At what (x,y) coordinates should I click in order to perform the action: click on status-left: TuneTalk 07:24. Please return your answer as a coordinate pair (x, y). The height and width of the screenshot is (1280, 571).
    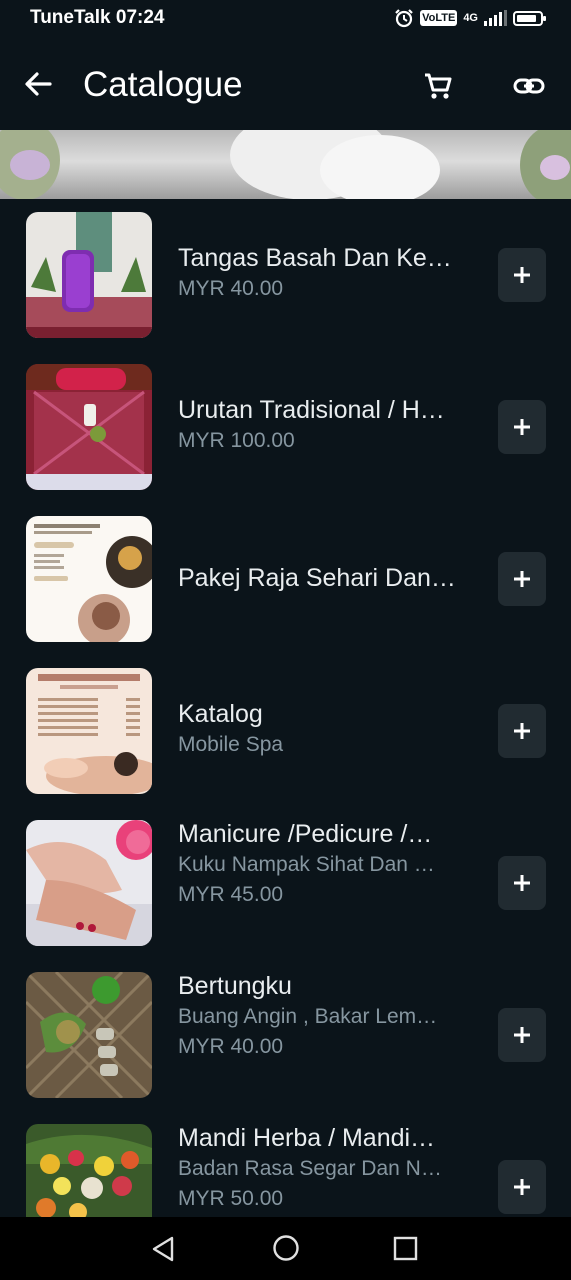
    Looking at the image, I should click on (97, 18).